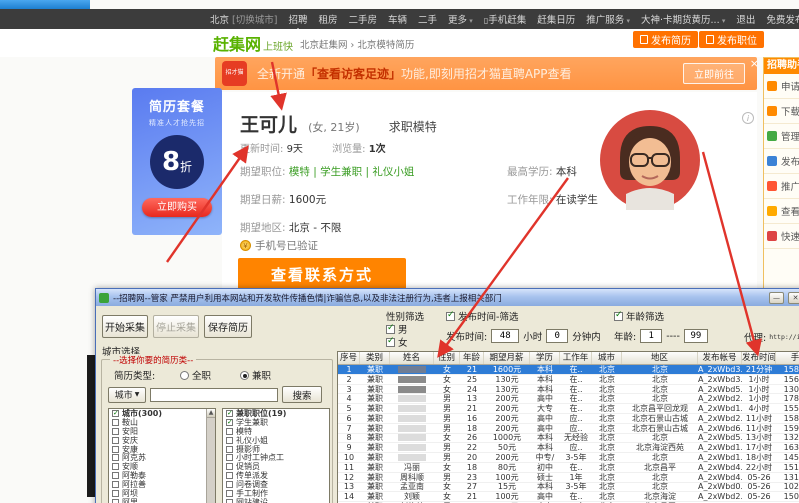 This screenshot has width=799, height=503. What do you see at coordinates (157, 500) in the screenshot?
I see `list-item-阿里: 阿里` at bounding box center [157, 500].